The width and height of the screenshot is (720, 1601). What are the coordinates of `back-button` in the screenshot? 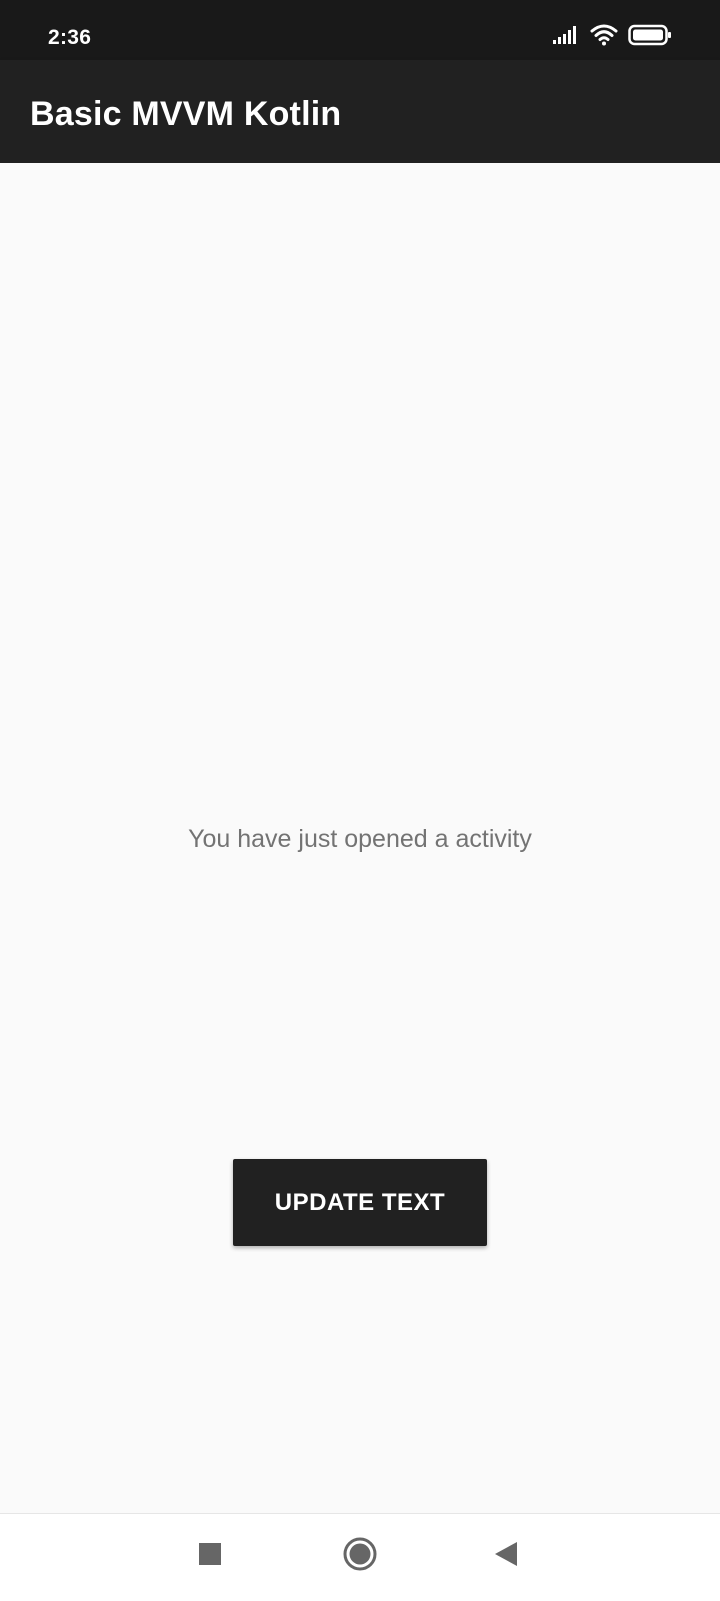 It's located at (506, 1556).